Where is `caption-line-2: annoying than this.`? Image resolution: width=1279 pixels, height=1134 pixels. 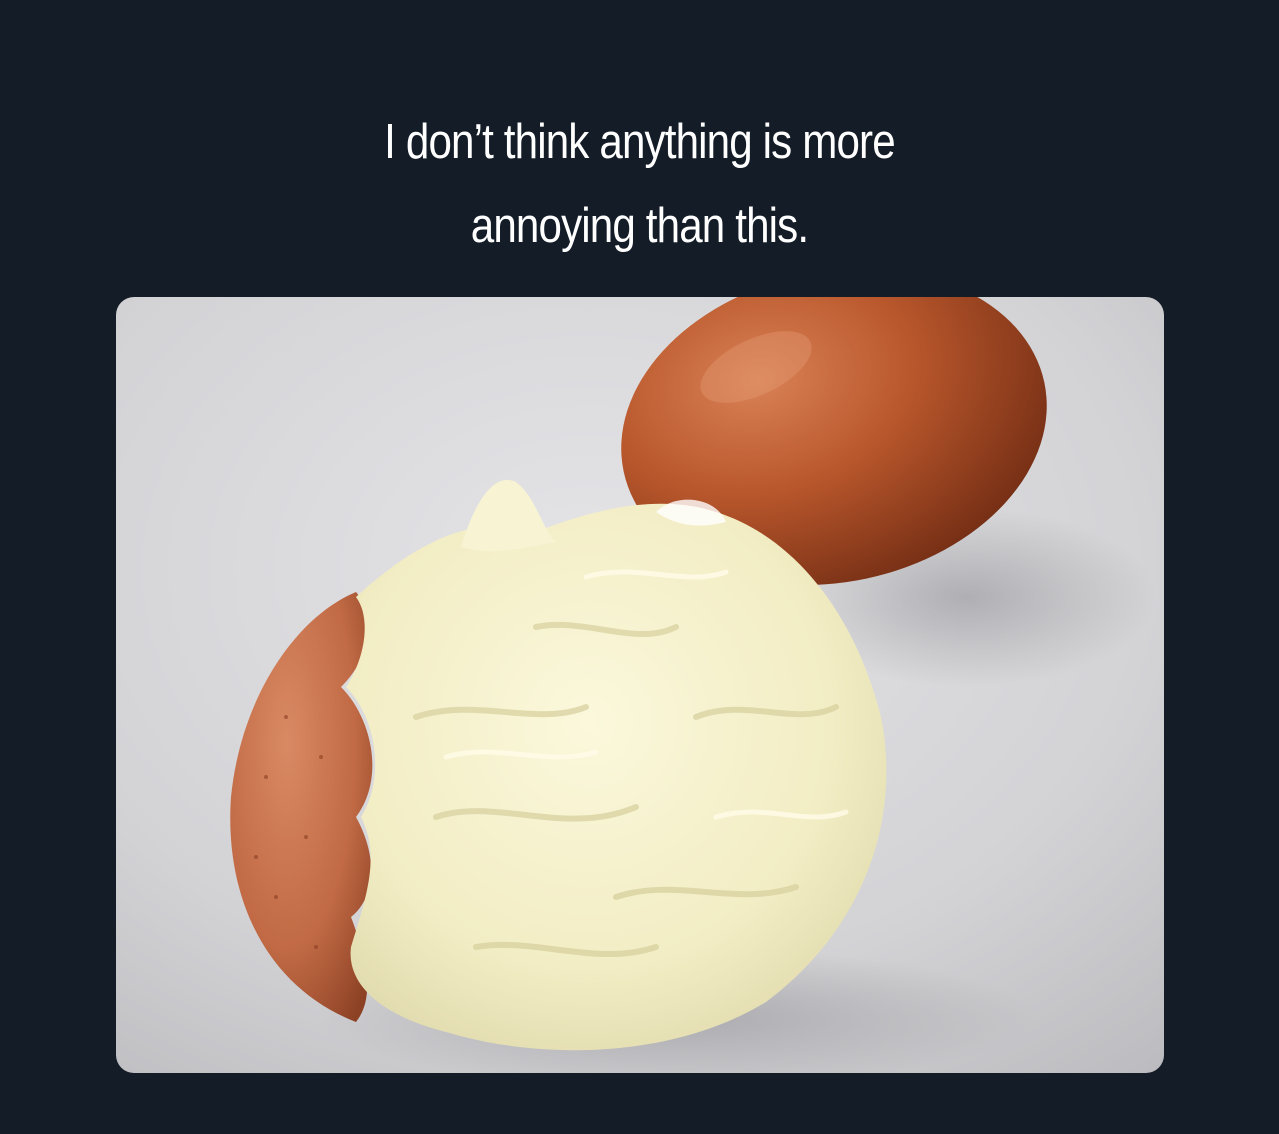 caption-line-2: annoying than this. is located at coordinates (639, 226).